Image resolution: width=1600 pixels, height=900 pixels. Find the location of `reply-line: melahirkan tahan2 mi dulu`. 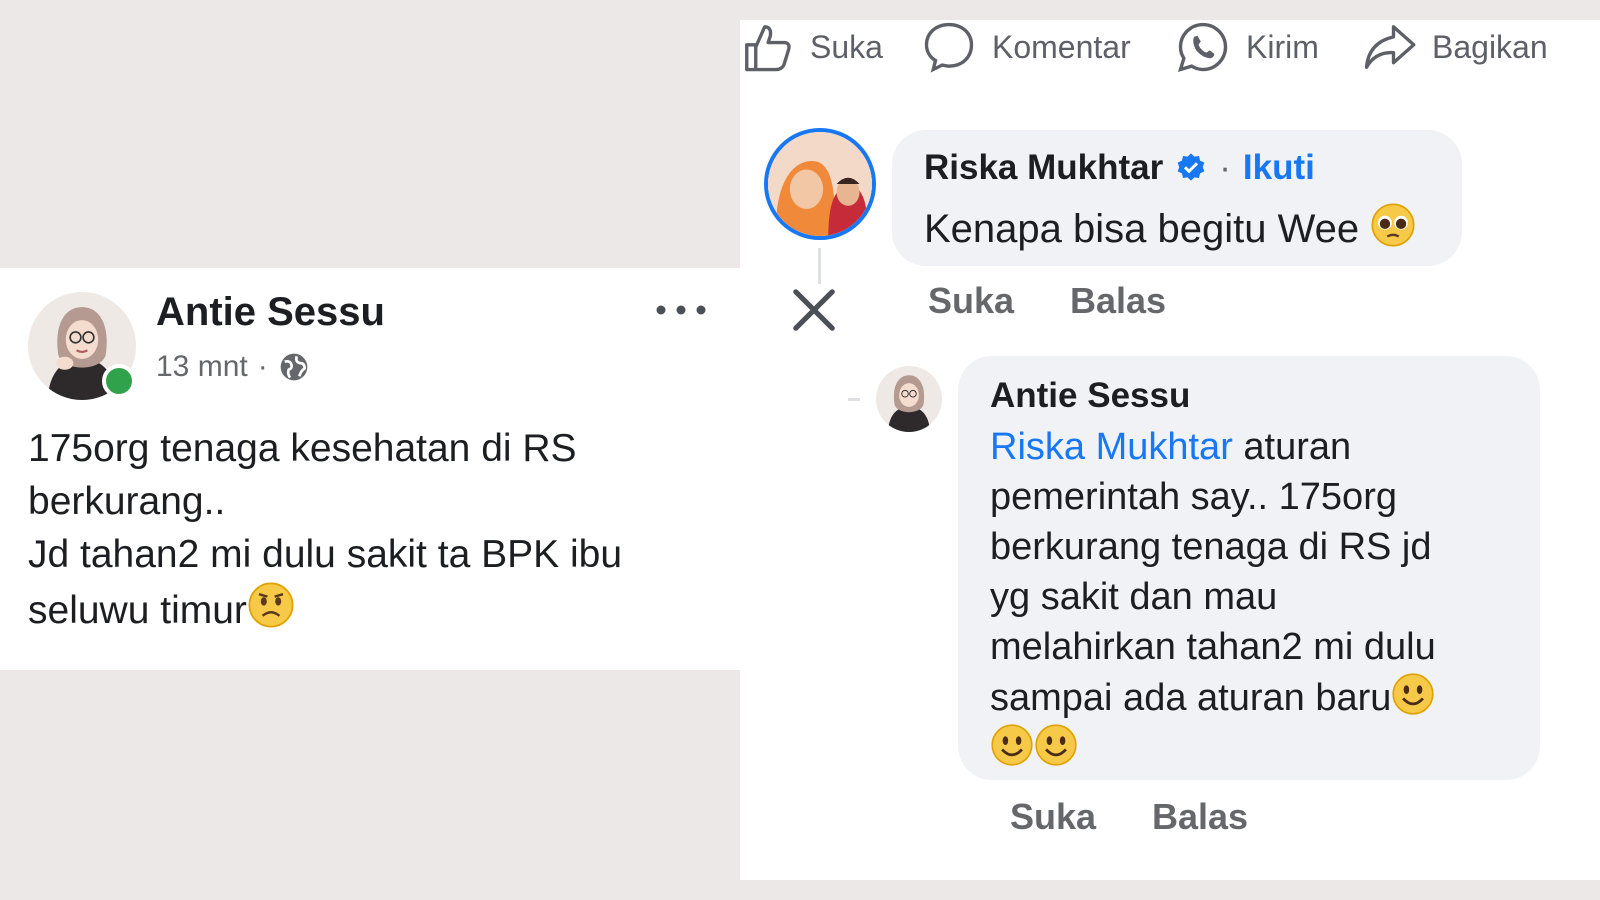

reply-line: melahirkan tahan2 mi dulu is located at coordinates (1213, 647).